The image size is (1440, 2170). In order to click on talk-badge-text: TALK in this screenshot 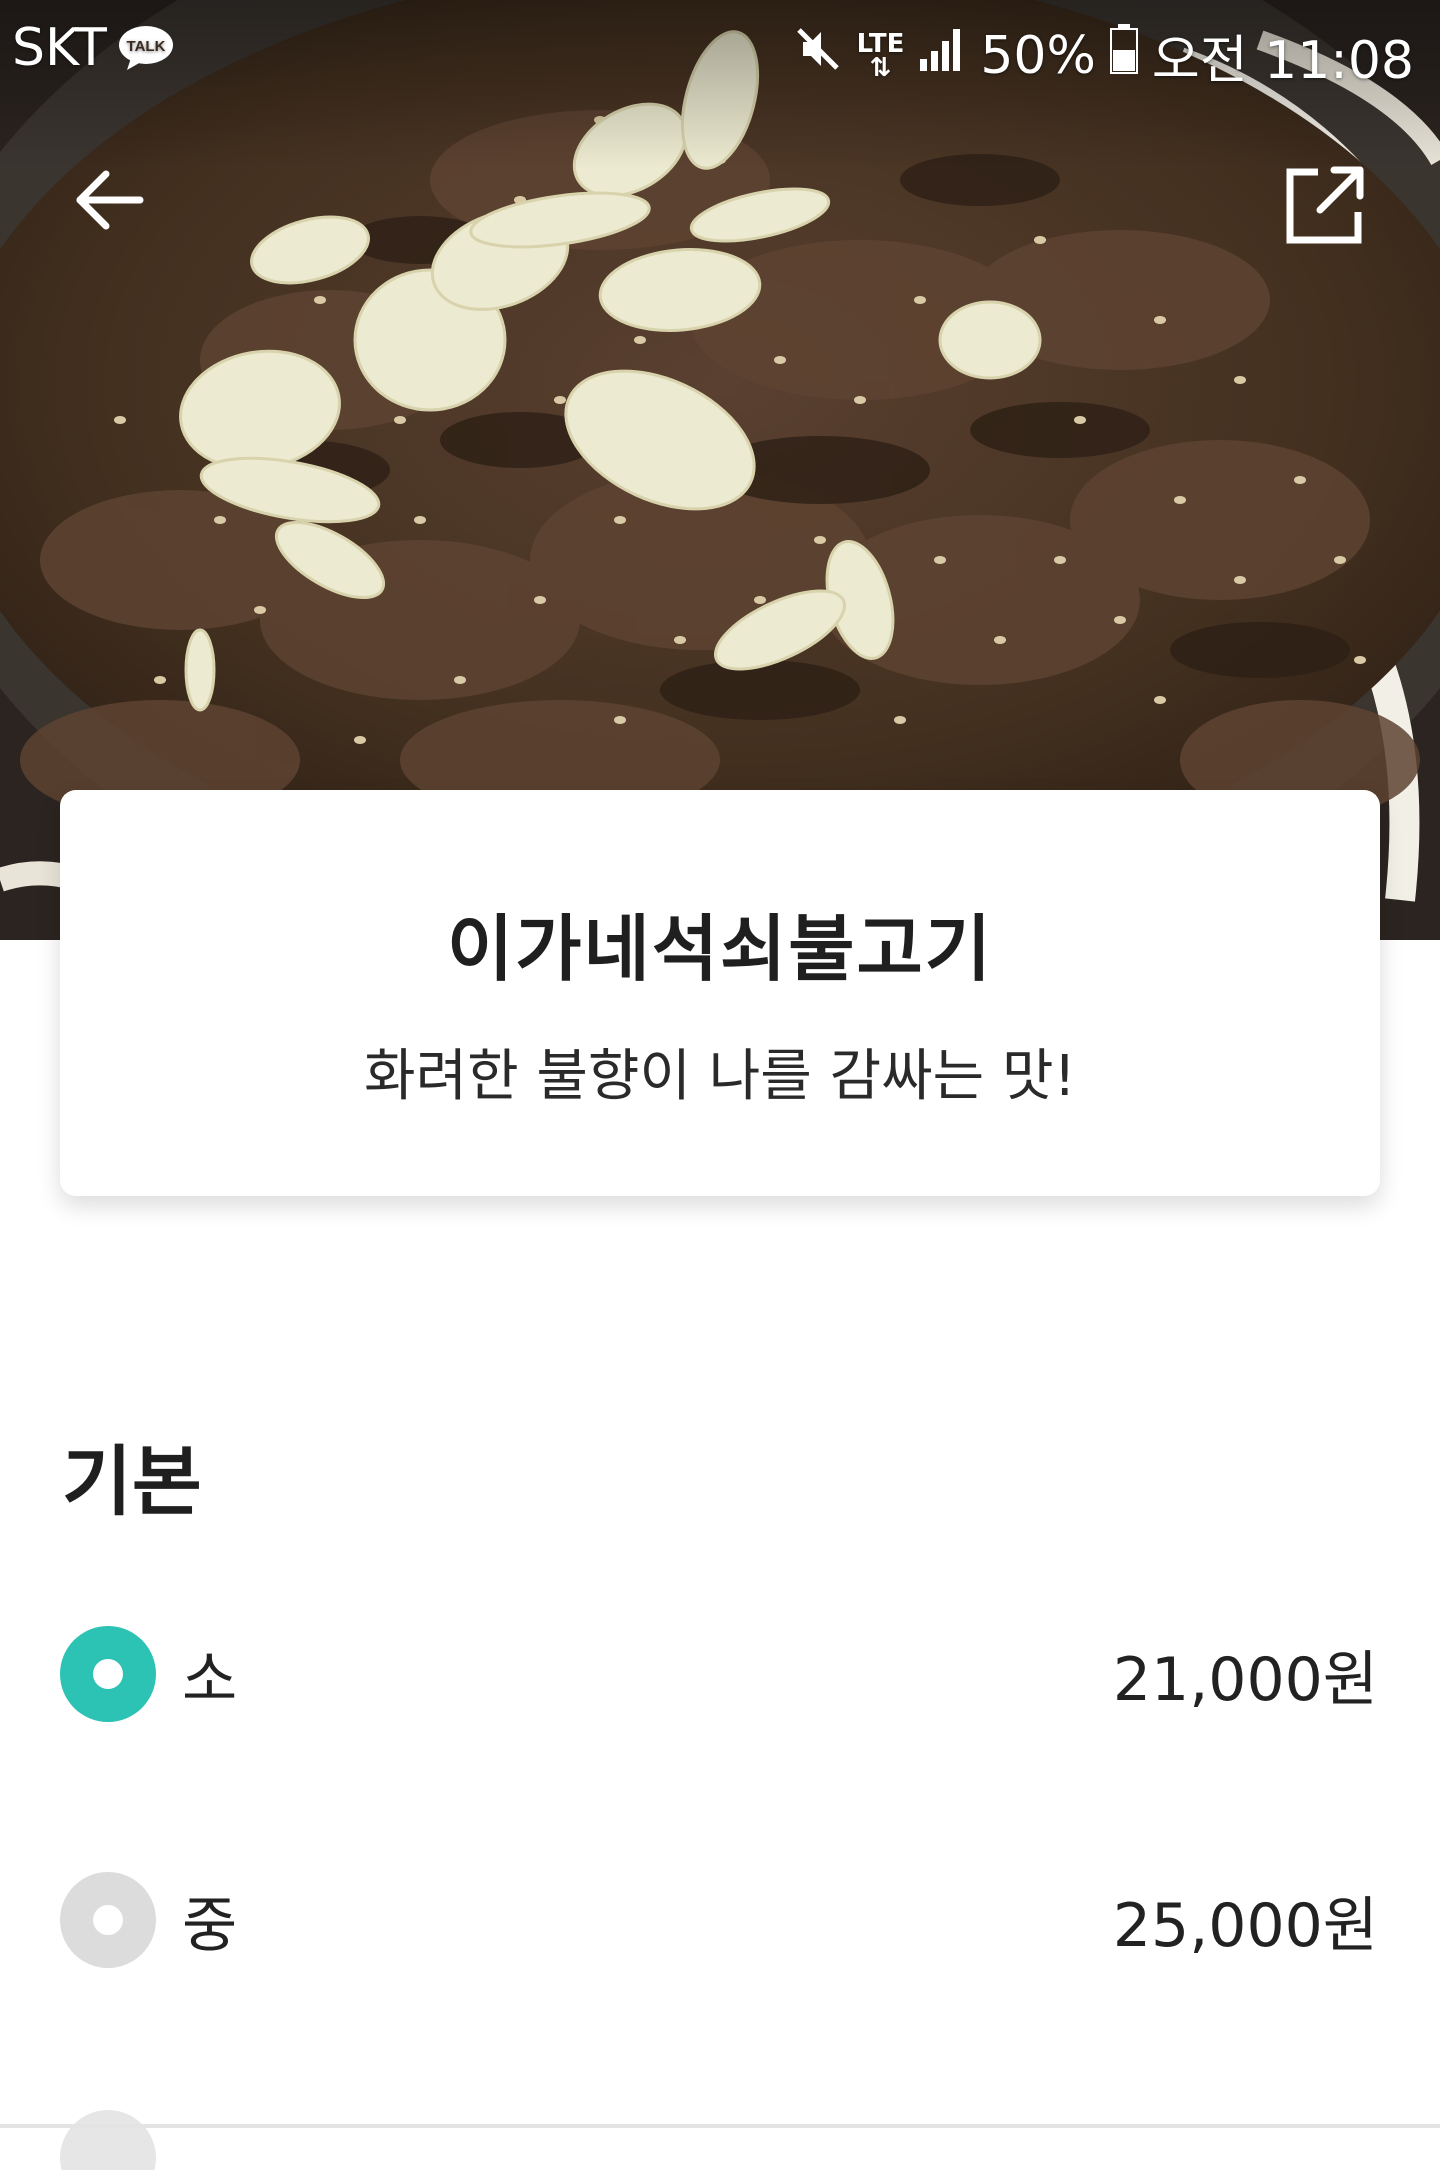, I will do `click(145, 46)`.